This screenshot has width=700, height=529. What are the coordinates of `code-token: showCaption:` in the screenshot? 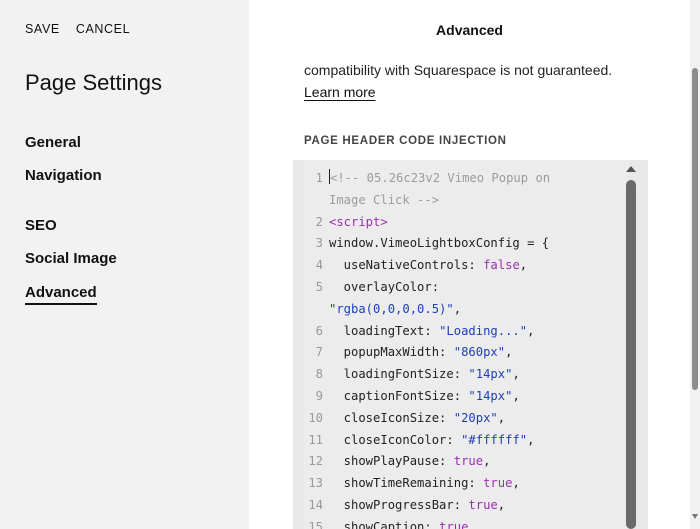 It's located at (384, 524).